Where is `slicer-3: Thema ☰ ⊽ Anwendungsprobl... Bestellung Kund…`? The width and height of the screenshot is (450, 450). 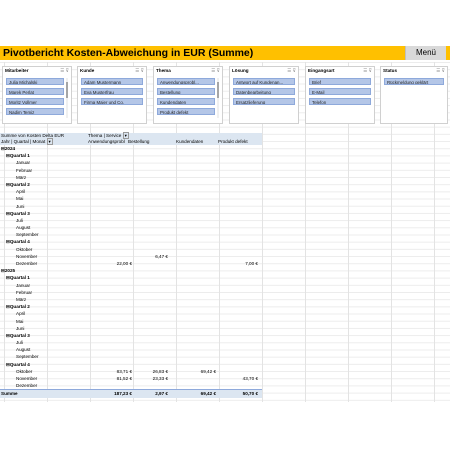
slicer-3: Thema ☰ ⊽ Anwendungsprobl... Bestellung Kund… is located at coordinates (188, 95).